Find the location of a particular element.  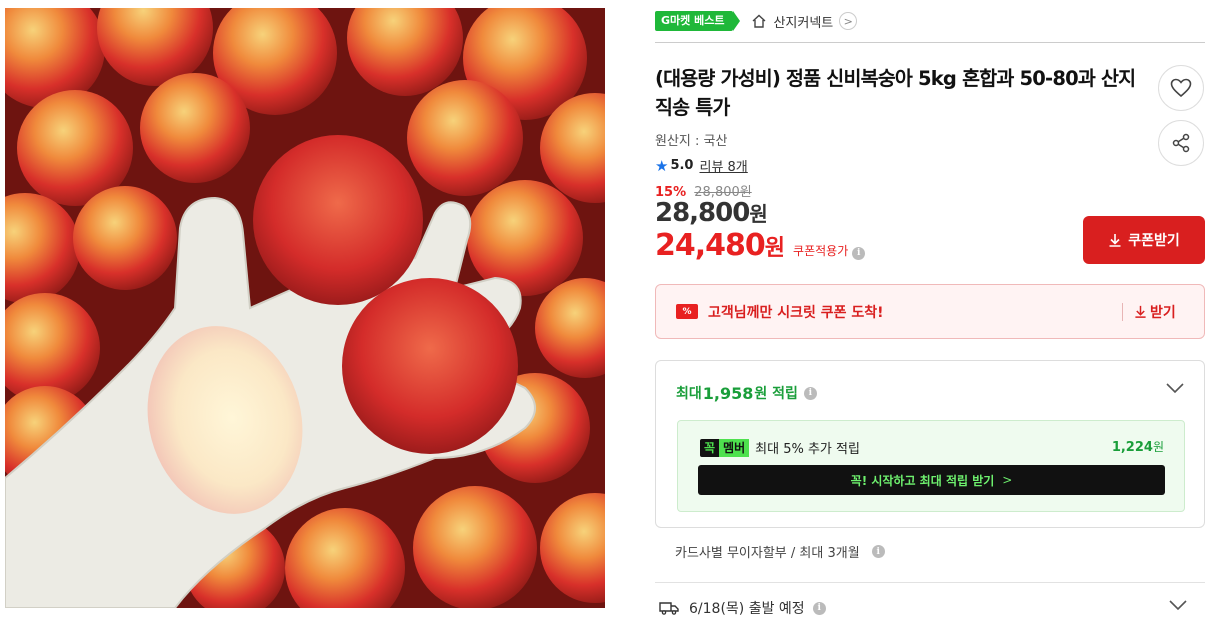

heart-icon is located at coordinates (1181, 88).